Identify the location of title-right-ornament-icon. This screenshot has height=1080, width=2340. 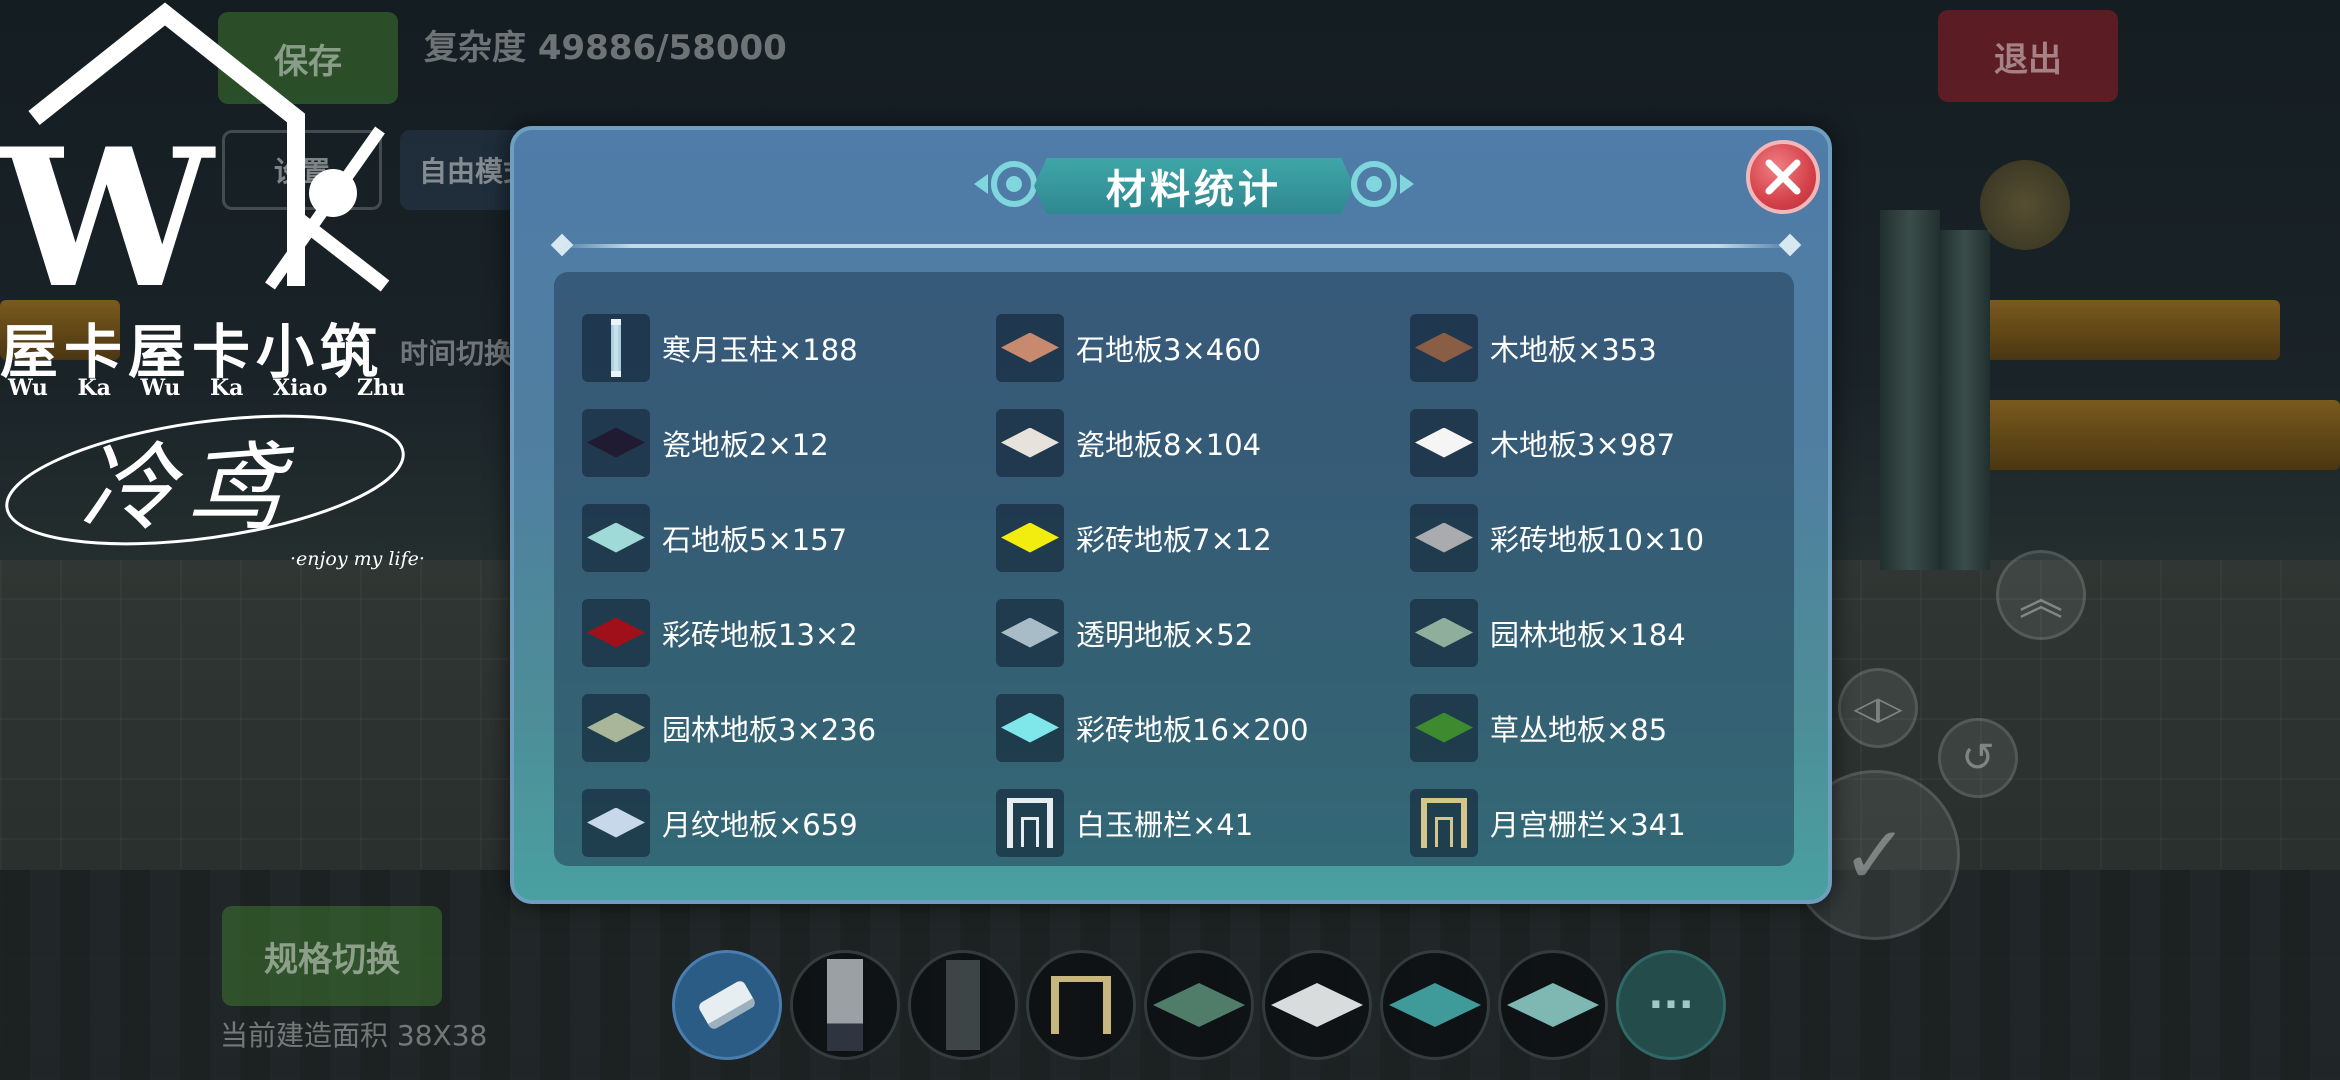
(1382, 184).